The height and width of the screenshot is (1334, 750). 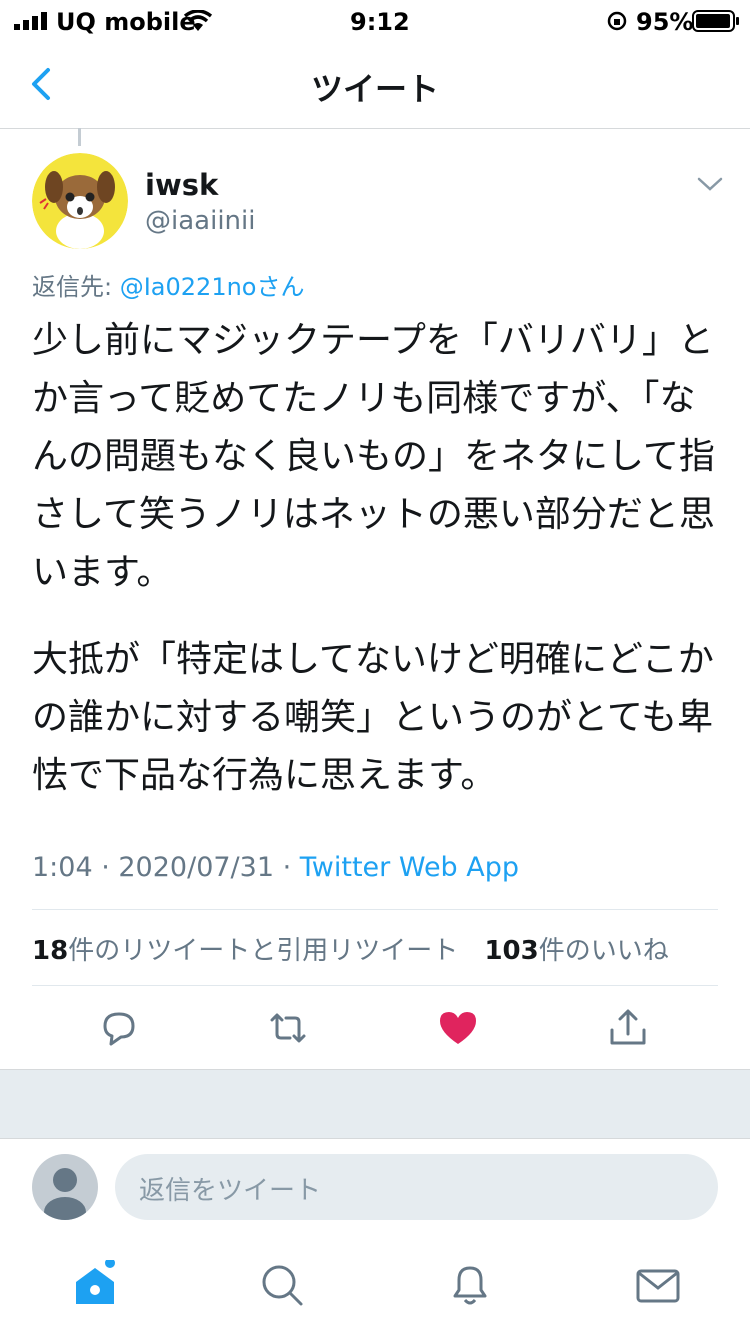 I want to click on search-icon, so click(x=282, y=1285).